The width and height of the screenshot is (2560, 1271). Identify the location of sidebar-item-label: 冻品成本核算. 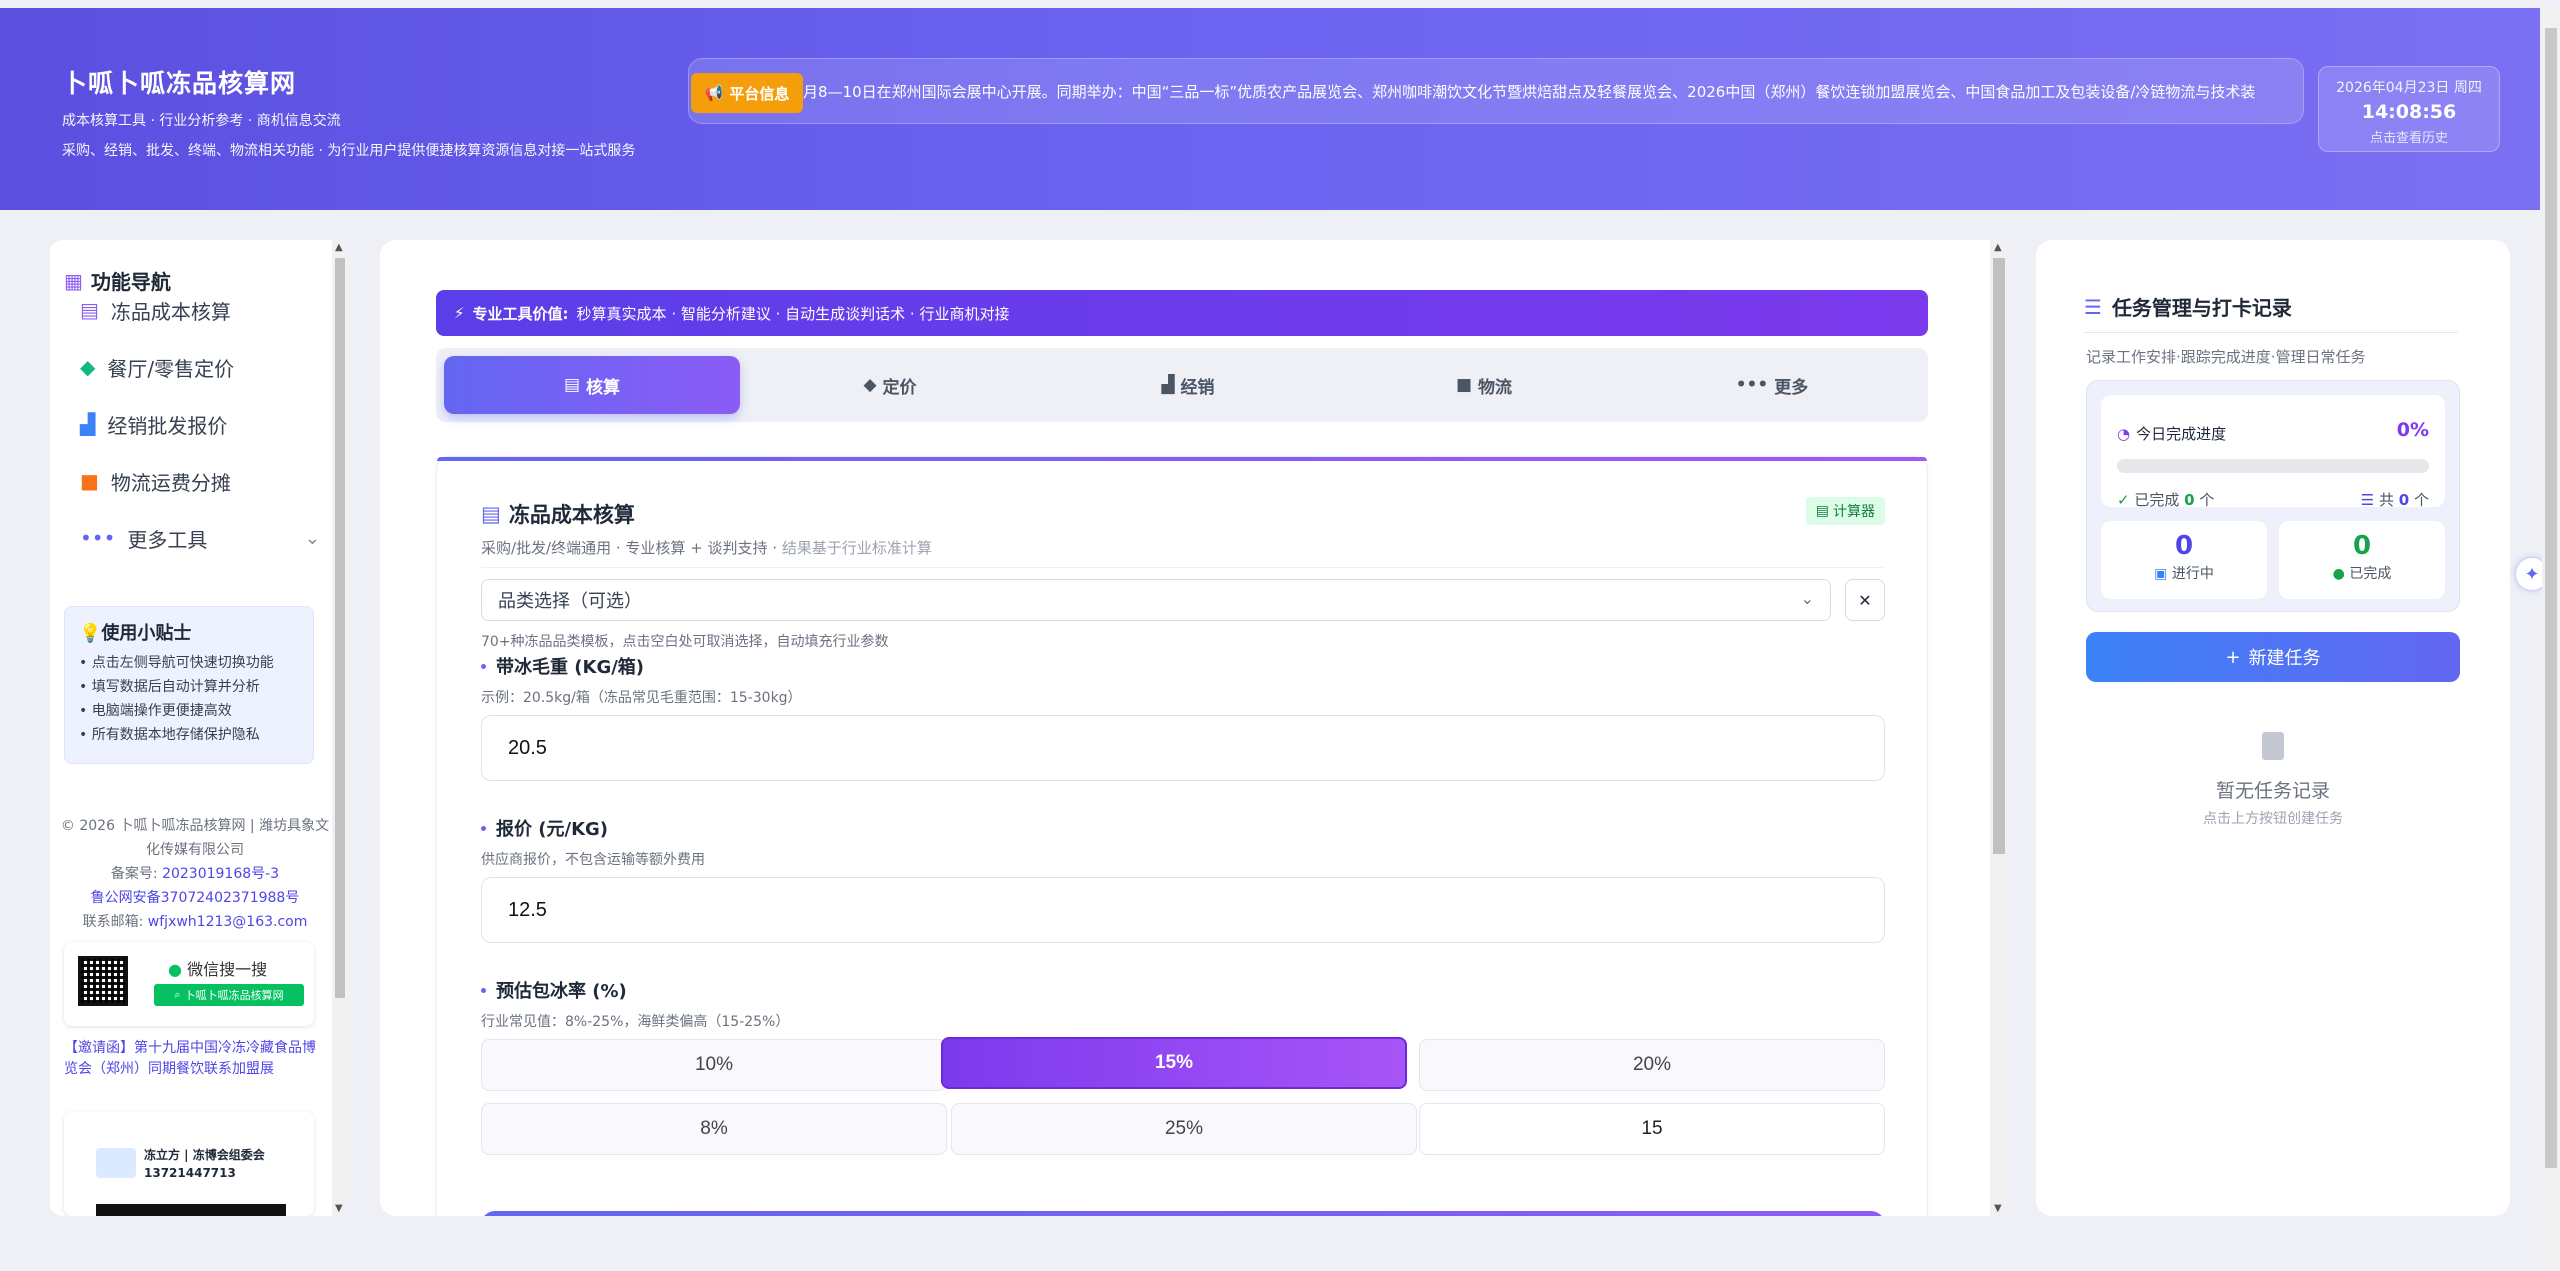
(170, 311).